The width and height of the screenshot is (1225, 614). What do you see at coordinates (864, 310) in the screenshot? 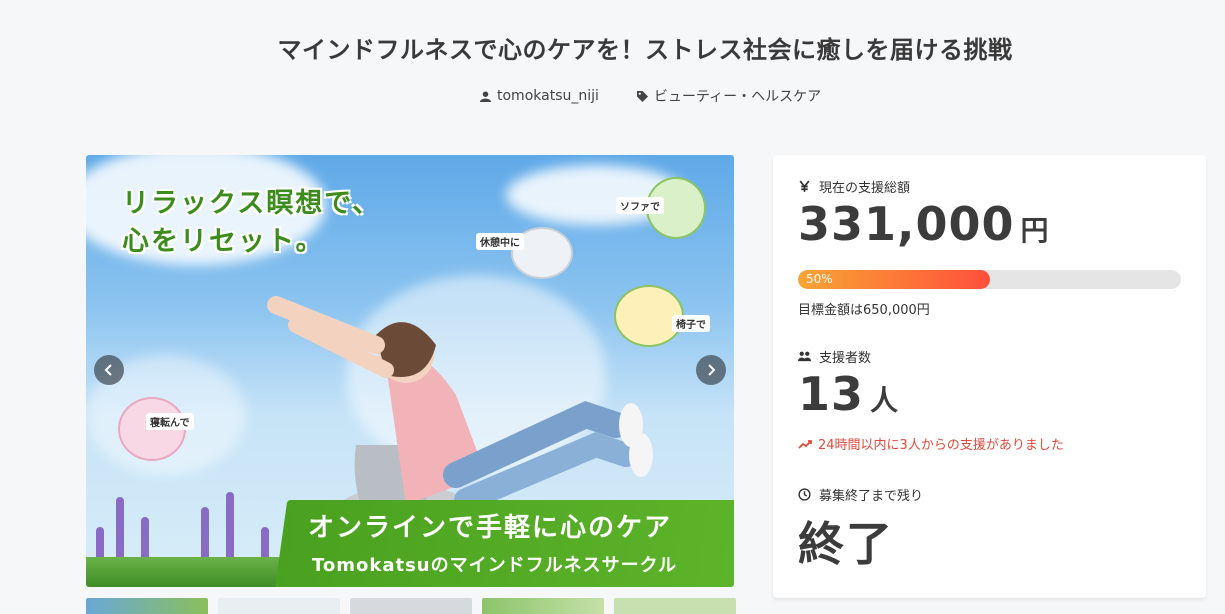
I see `goal-amount: 目標金額は650,000円` at bounding box center [864, 310].